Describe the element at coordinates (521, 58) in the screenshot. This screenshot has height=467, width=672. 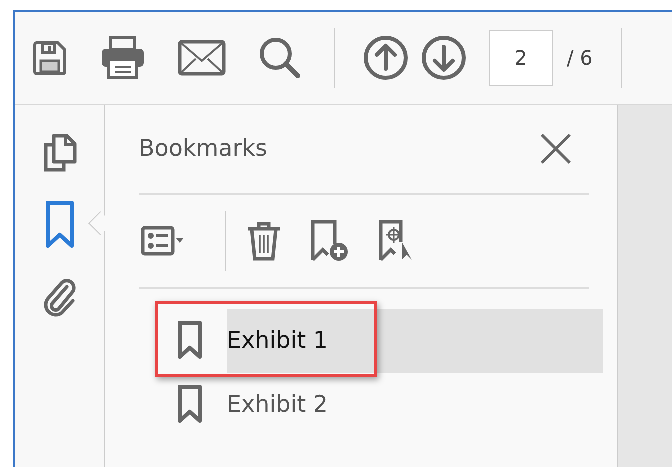
I see `page-number-field: 2` at that location.